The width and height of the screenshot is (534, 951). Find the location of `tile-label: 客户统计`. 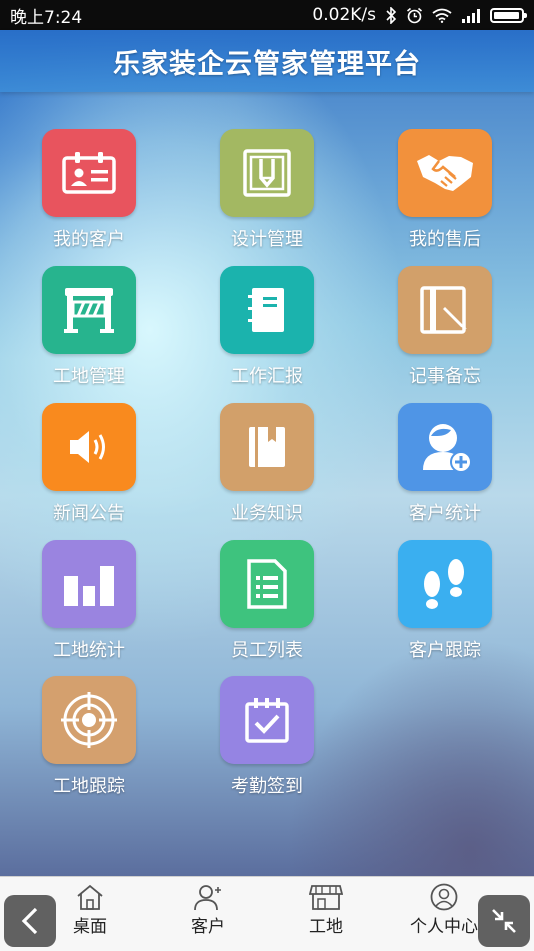

tile-label: 客户统计 is located at coordinates (445, 513).